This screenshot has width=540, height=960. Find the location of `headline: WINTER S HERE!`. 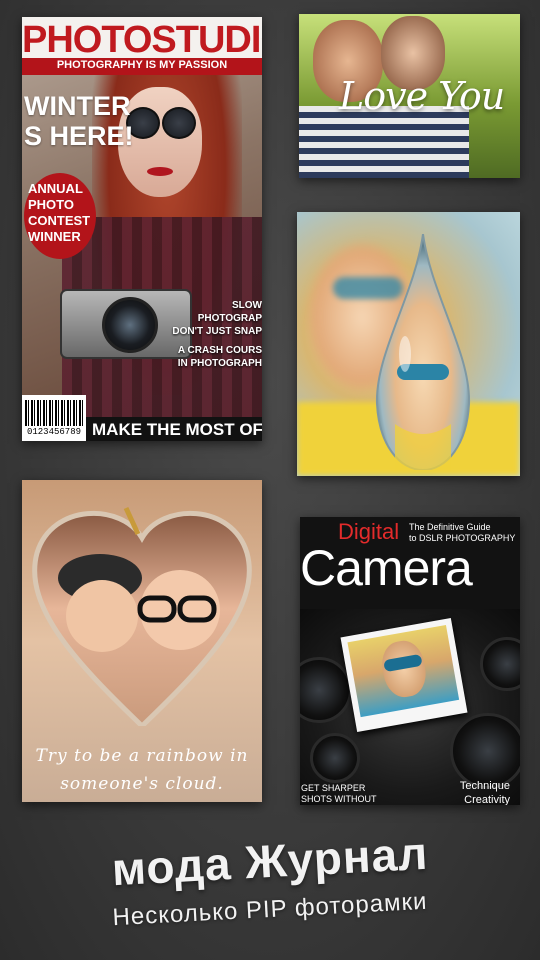

headline: WINTER S HERE! is located at coordinates (79, 121).